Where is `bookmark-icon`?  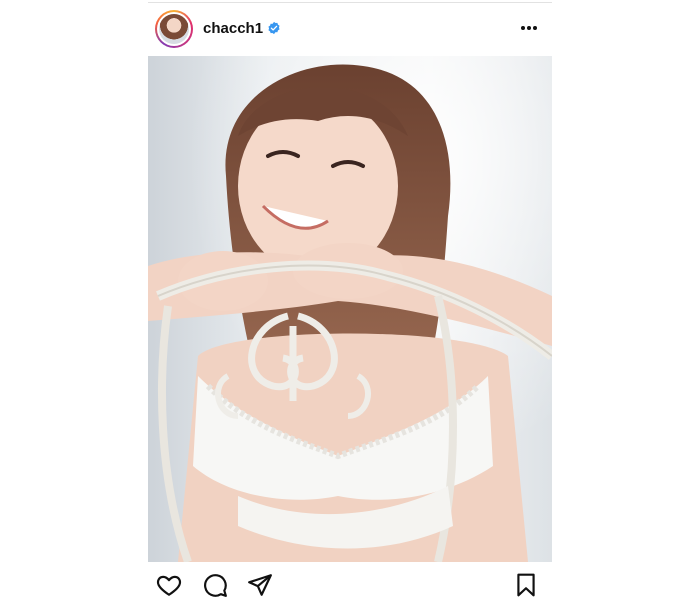
bookmark-icon is located at coordinates (526, 585).